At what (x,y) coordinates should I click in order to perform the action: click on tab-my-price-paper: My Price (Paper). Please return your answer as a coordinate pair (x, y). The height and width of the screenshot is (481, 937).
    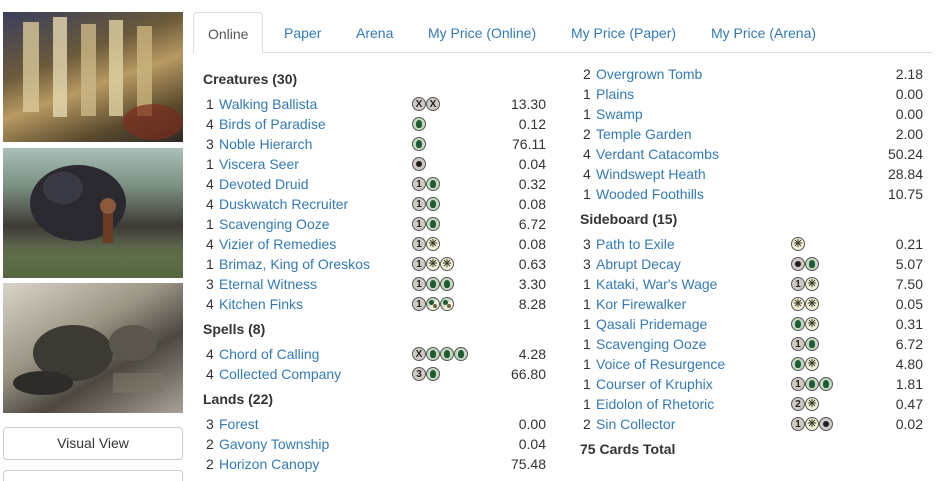
    Looking at the image, I should click on (623, 32).